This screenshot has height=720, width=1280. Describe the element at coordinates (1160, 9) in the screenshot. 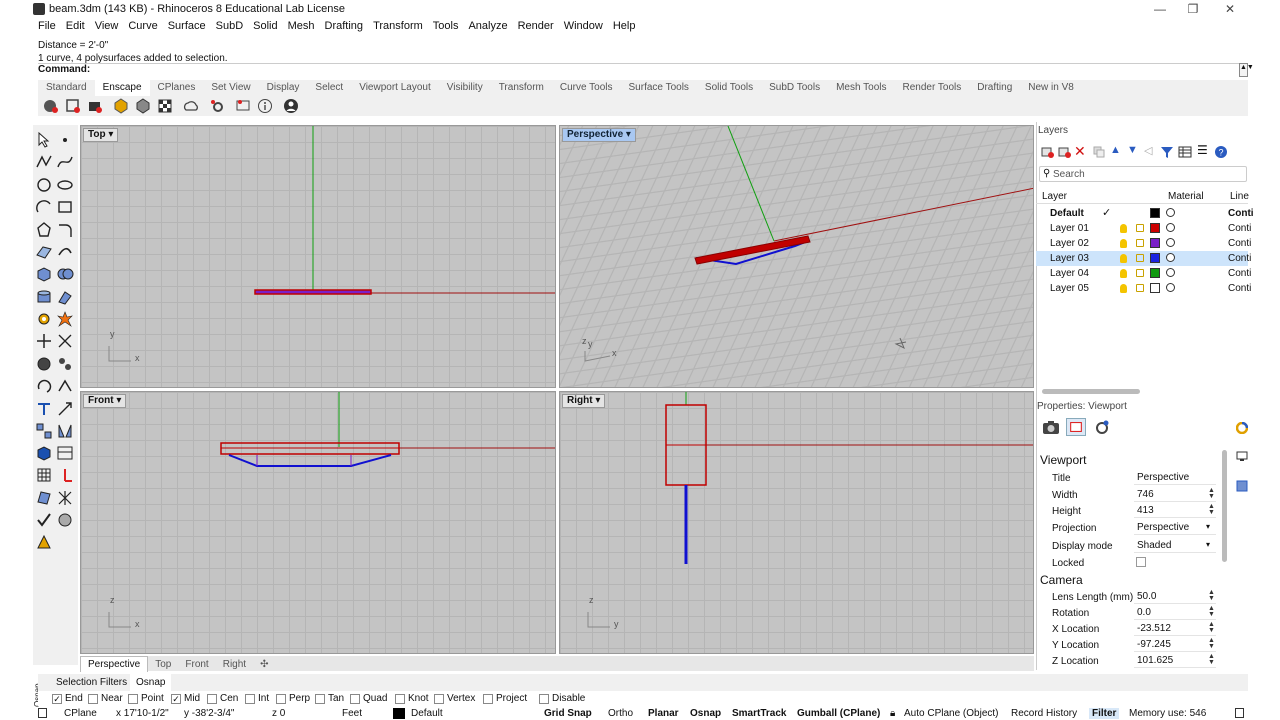

I see `minimize-button: —` at that location.